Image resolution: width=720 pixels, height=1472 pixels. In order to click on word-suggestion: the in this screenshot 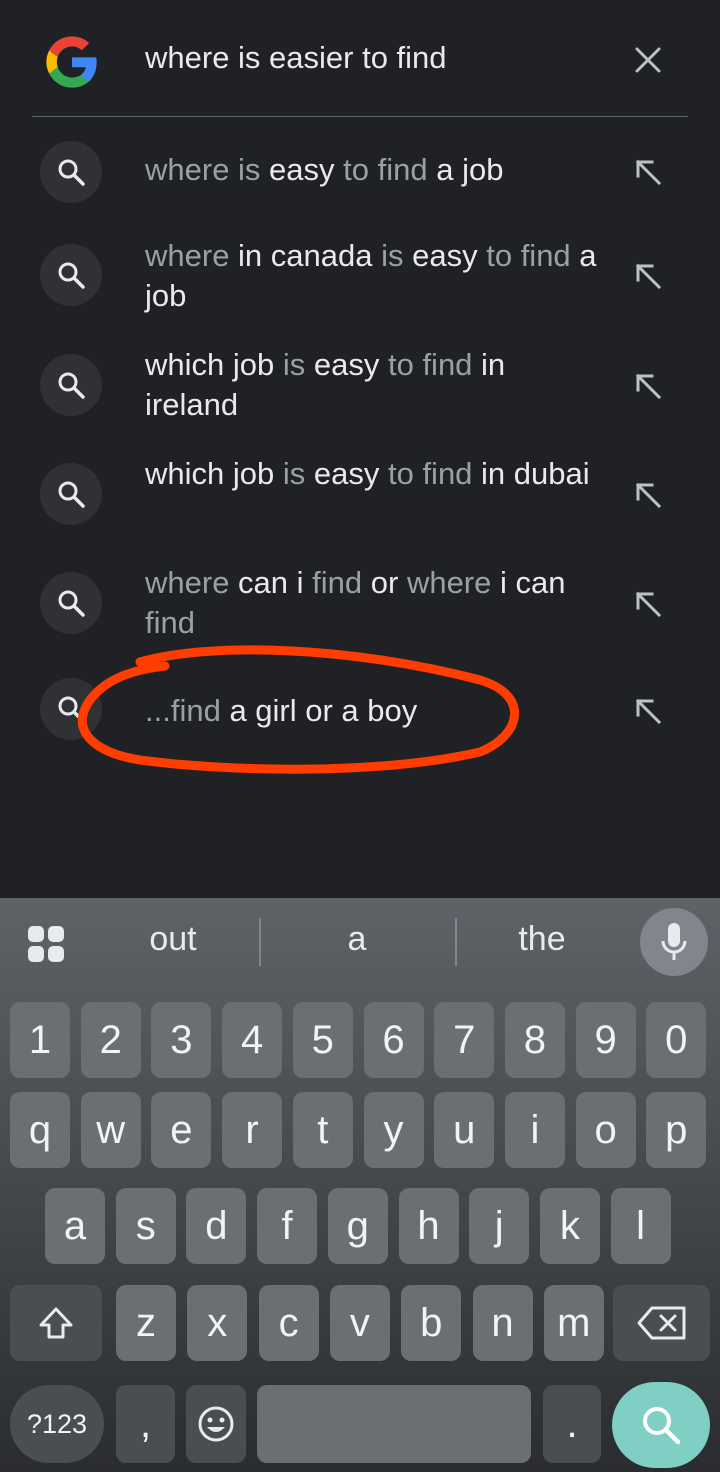, I will do `click(542, 939)`.